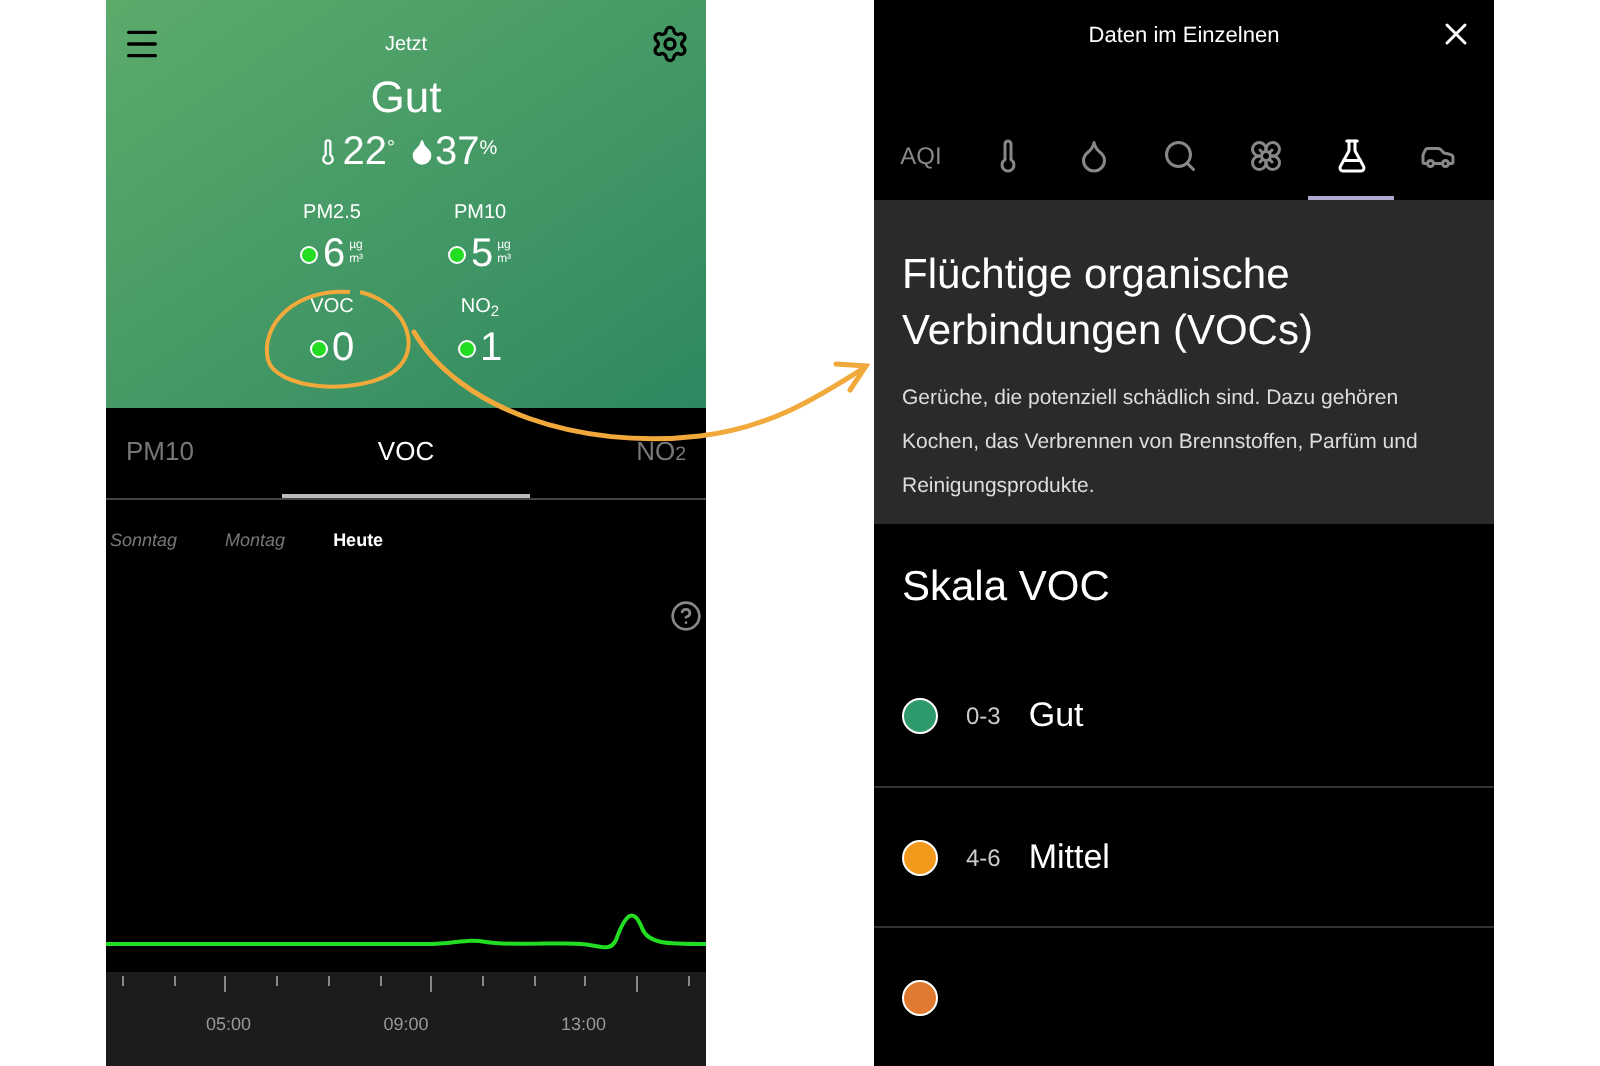 The height and width of the screenshot is (1066, 1600). What do you see at coordinates (583, 1024) in the screenshot?
I see `time-label: 13:00` at bounding box center [583, 1024].